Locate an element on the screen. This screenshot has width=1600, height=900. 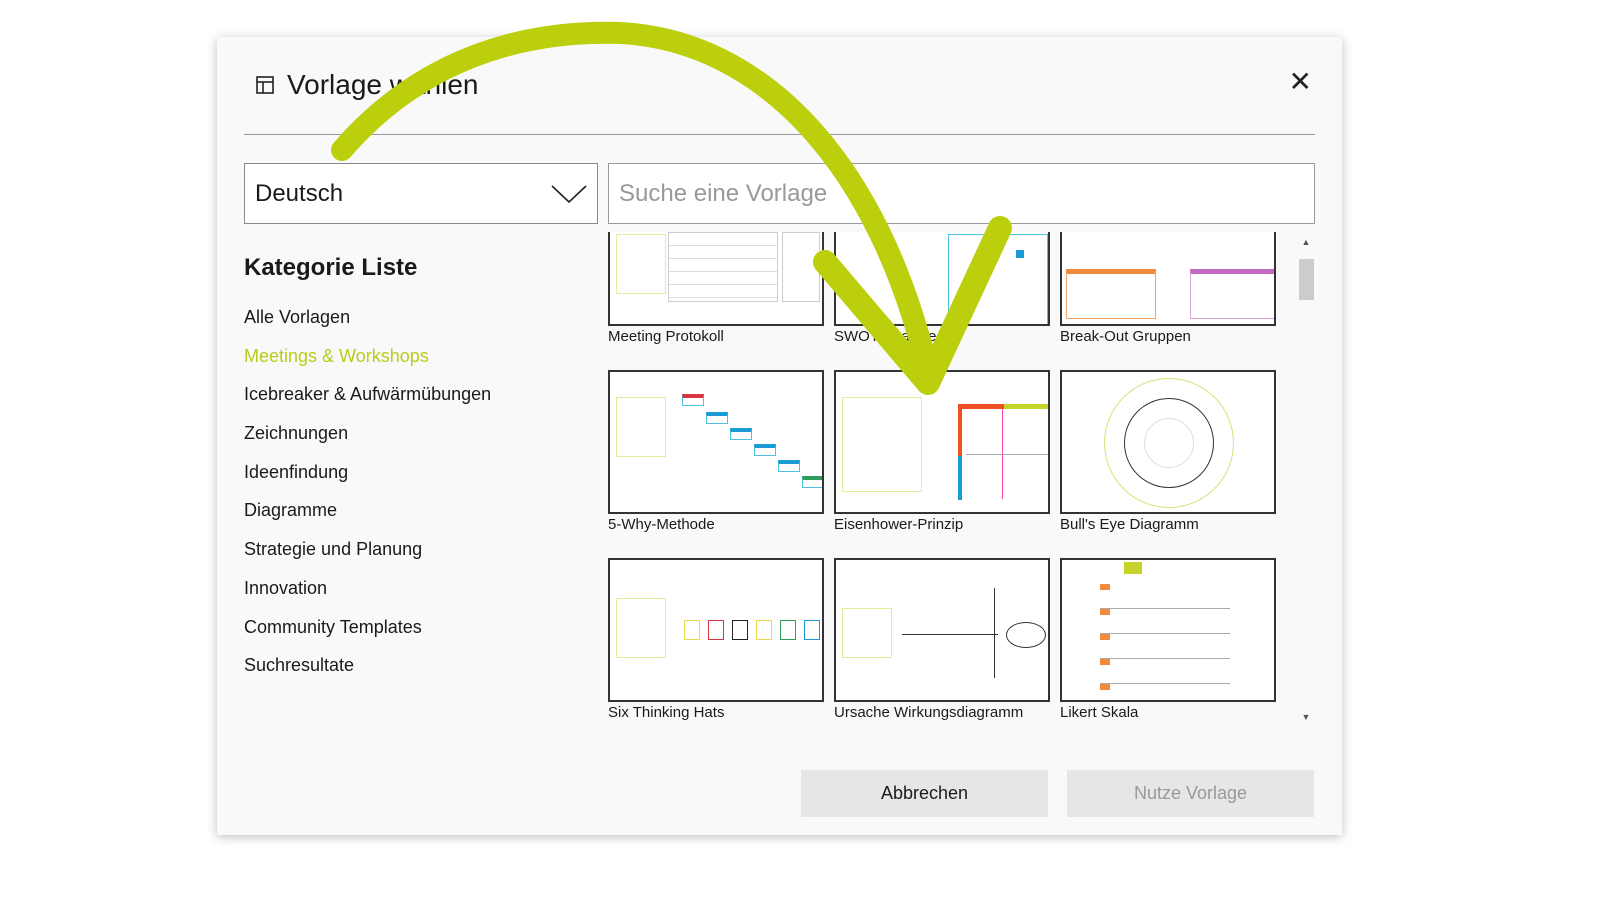
template-label: Ursache Wirkungsdiagramm is located at coordinates (929, 712).